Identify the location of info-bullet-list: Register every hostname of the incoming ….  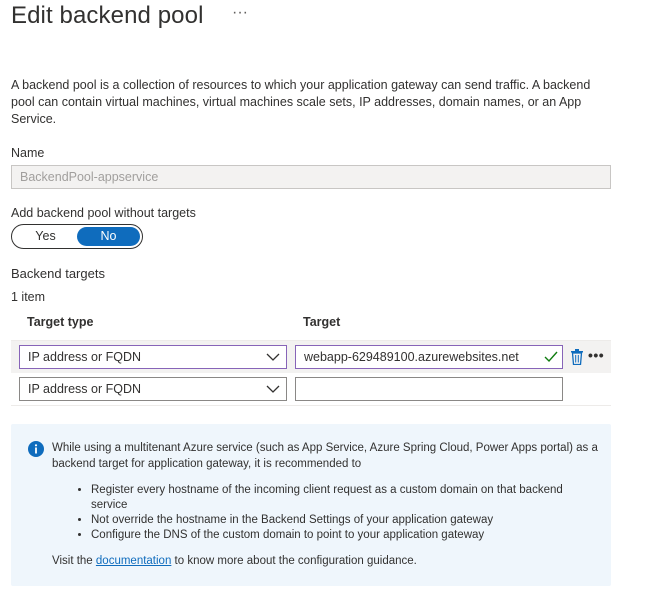
(331, 513).